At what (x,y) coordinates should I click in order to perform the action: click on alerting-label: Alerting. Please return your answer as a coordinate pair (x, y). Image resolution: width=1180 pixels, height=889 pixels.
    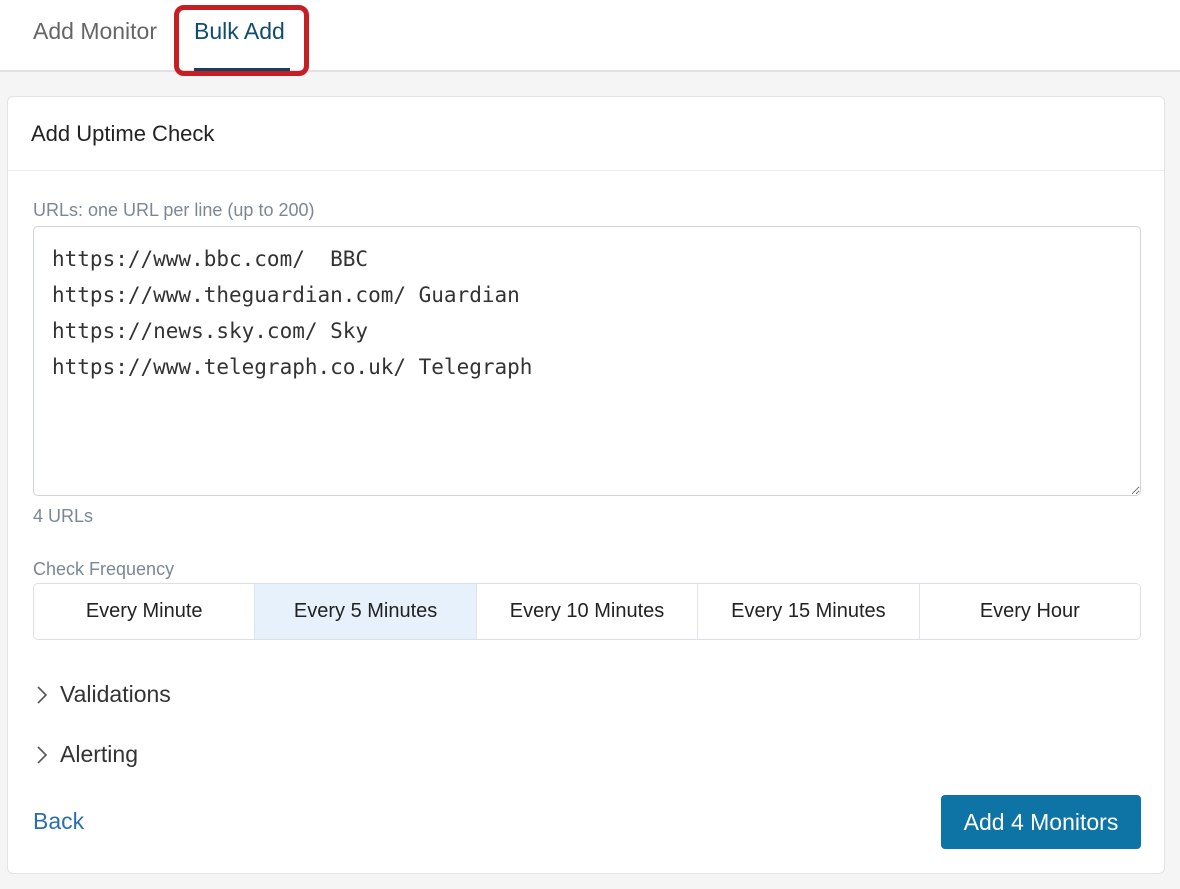
    Looking at the image, I should click on (99, 754).